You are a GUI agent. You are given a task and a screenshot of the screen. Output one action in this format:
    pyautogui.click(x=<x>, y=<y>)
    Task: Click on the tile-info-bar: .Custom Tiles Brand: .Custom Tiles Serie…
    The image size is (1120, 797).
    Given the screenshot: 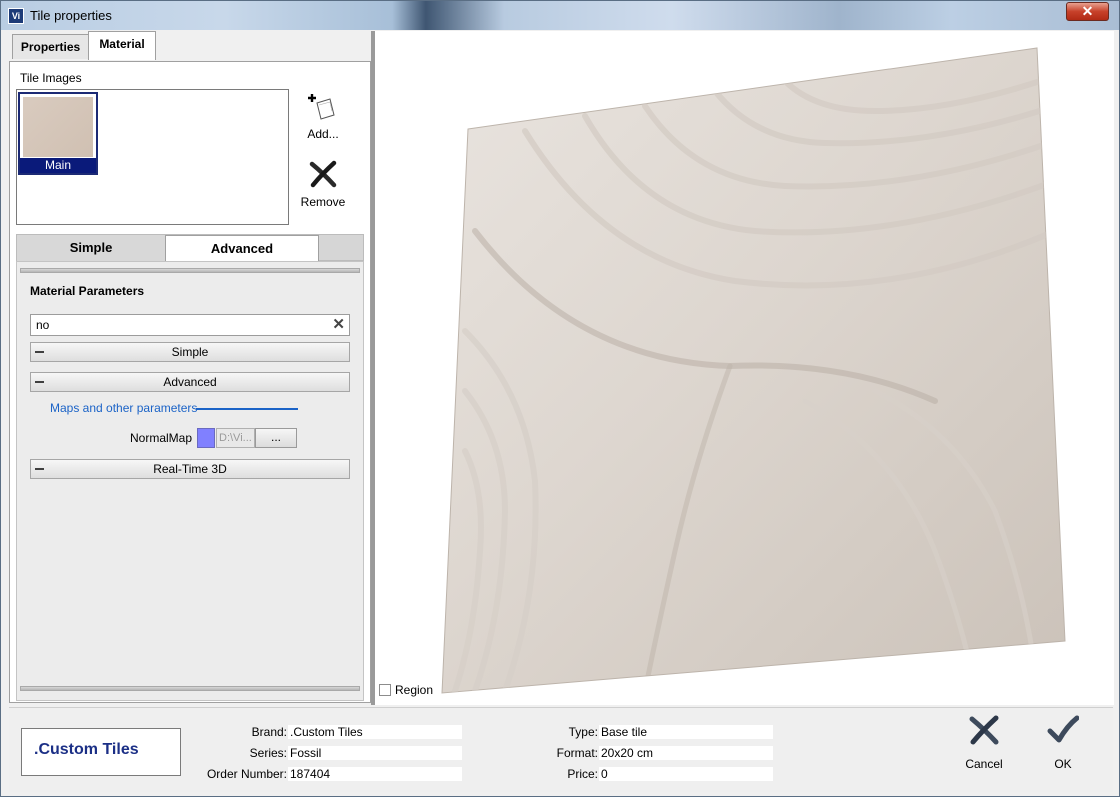 What is the action you would take?
    pyautogui.click(x=561, y=749)
    